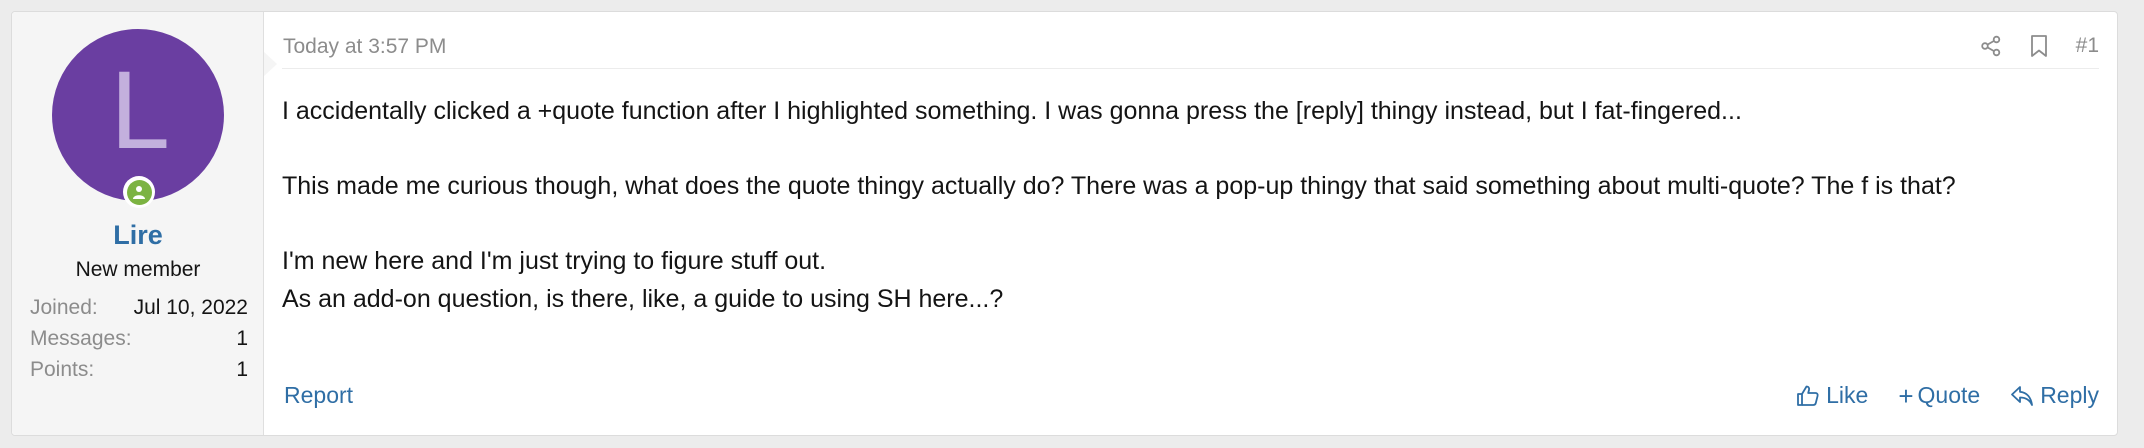  I want to click on message-header: Today at 3:57 PM #1, so click(1190, 40).